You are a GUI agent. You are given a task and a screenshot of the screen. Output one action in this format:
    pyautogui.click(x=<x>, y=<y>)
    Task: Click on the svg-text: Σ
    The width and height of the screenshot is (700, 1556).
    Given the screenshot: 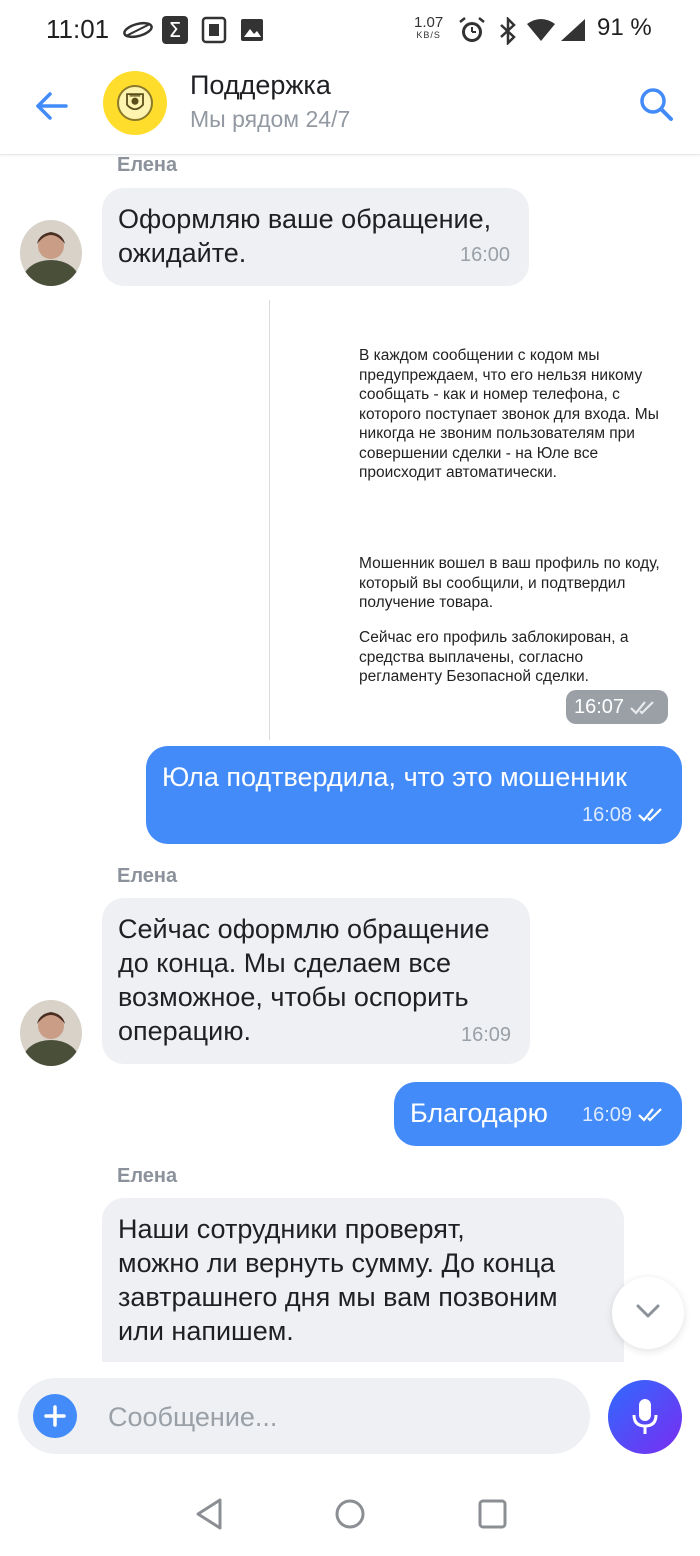 What is the action you would take?
    pyautogui.click(x=175, y=30)
    